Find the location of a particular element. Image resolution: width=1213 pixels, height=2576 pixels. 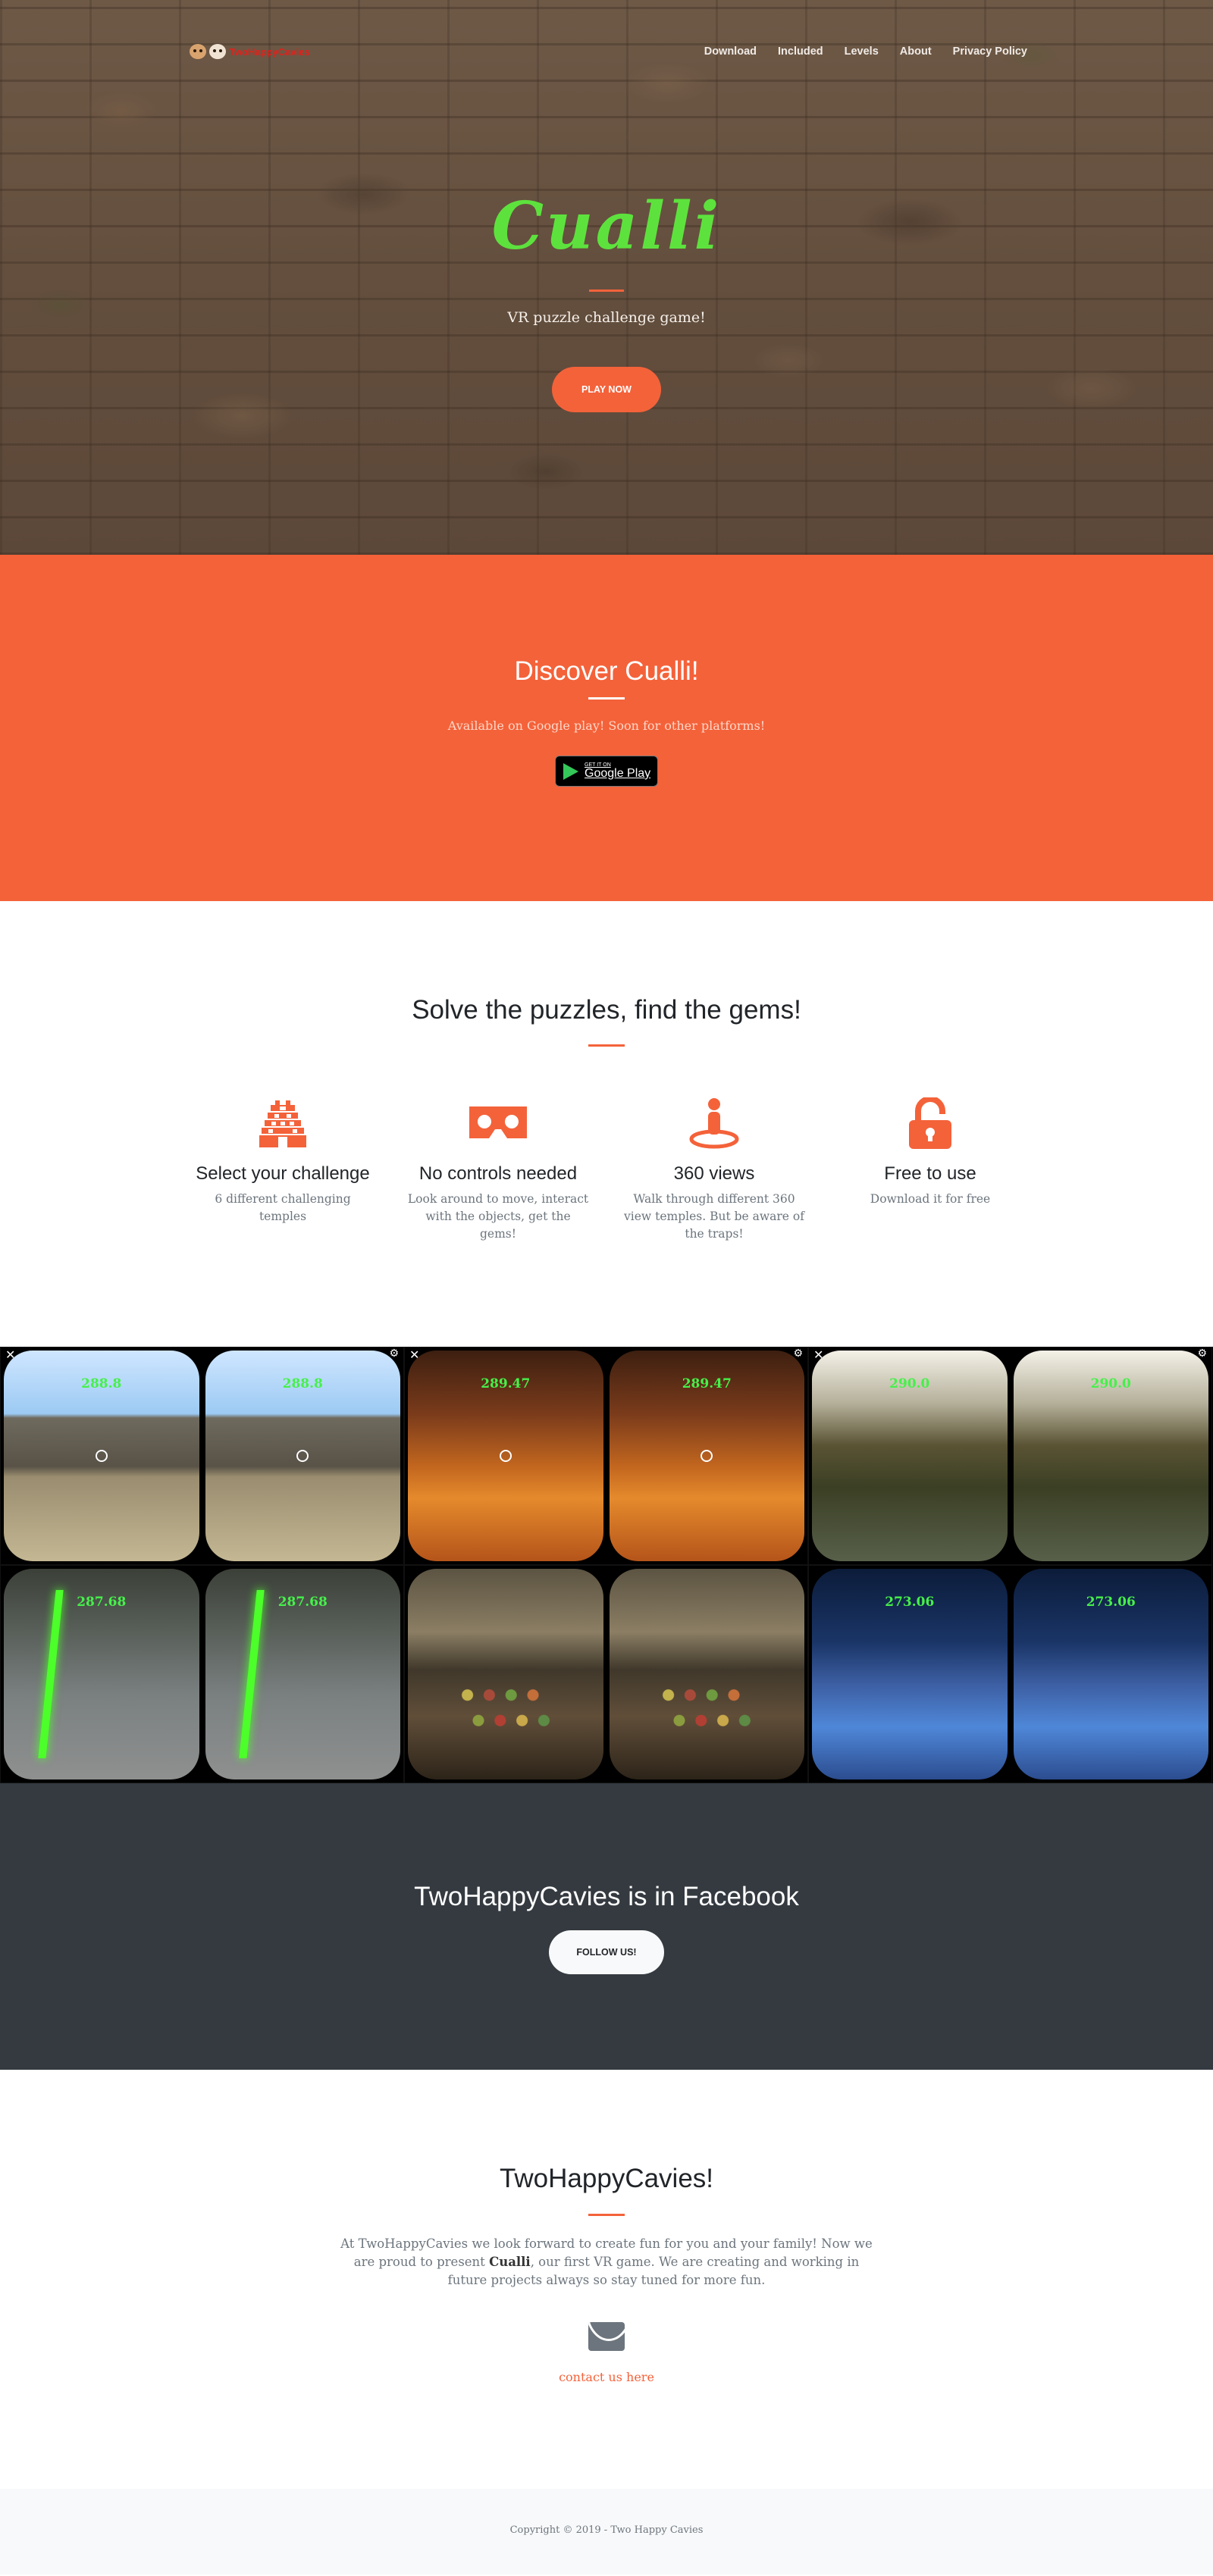

person-360-icon is located at coordinates (714, 1124).